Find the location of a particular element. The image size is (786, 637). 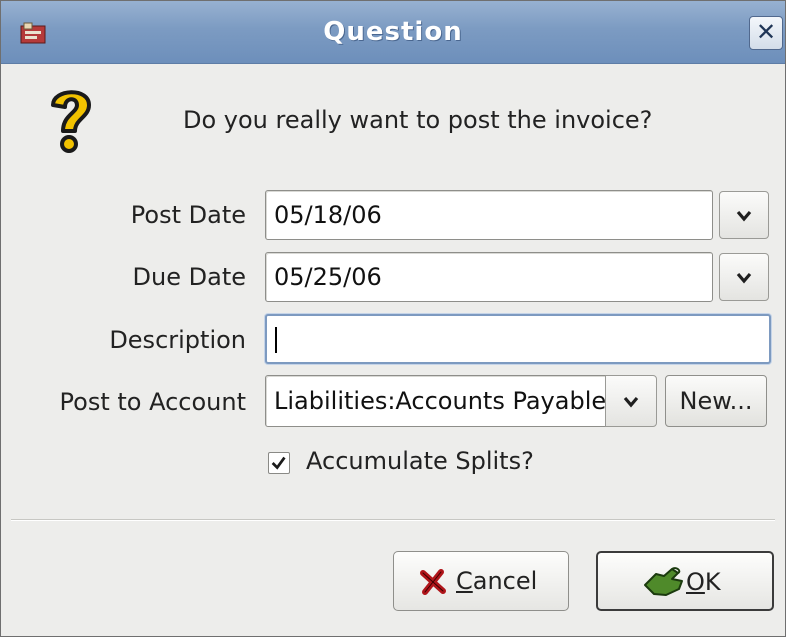

dialog-message: Do you really want to post the invoice? is located at coordinates (418, 120).